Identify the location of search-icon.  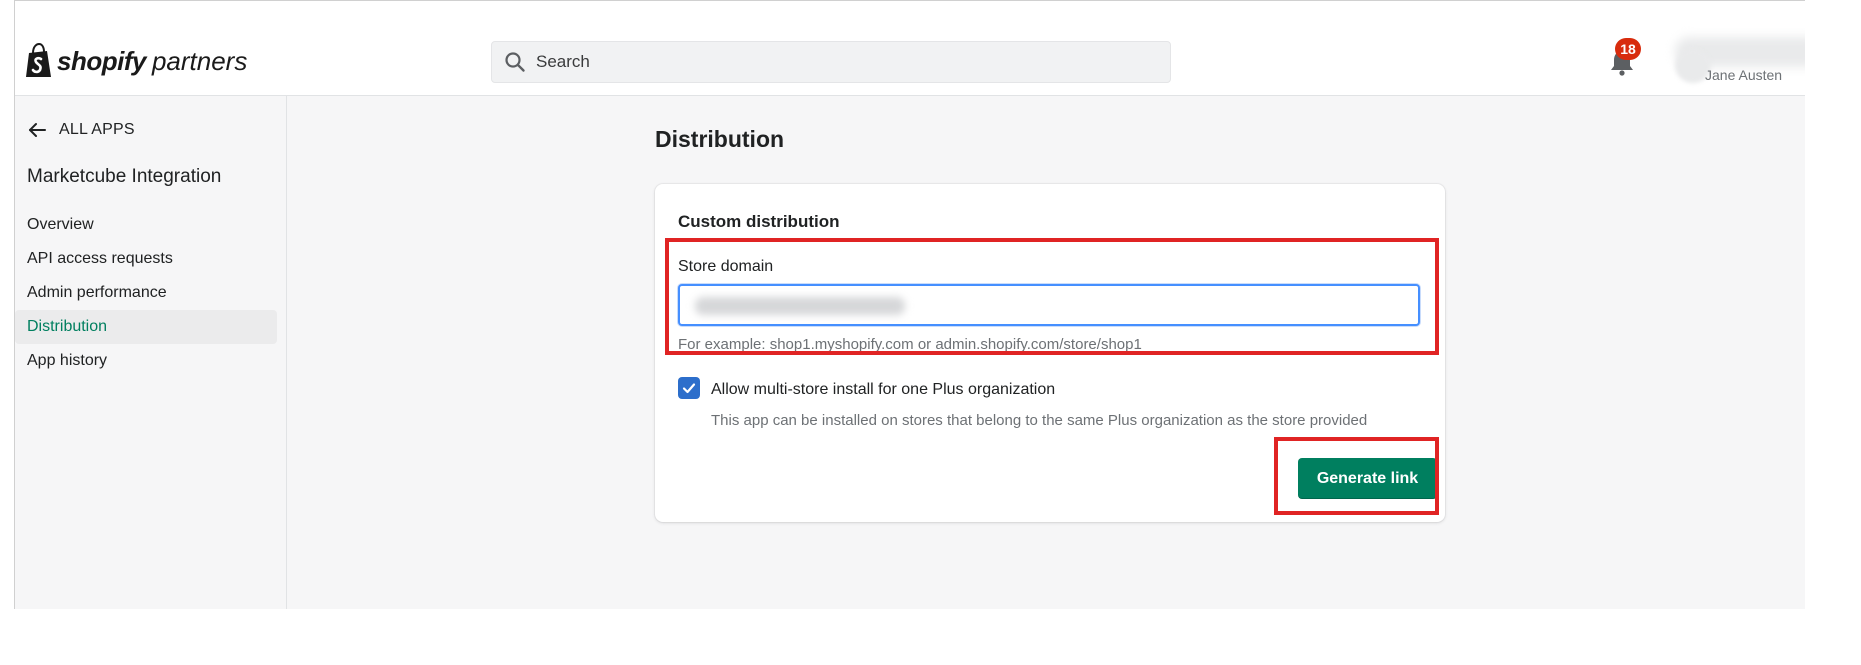
(515, 62).